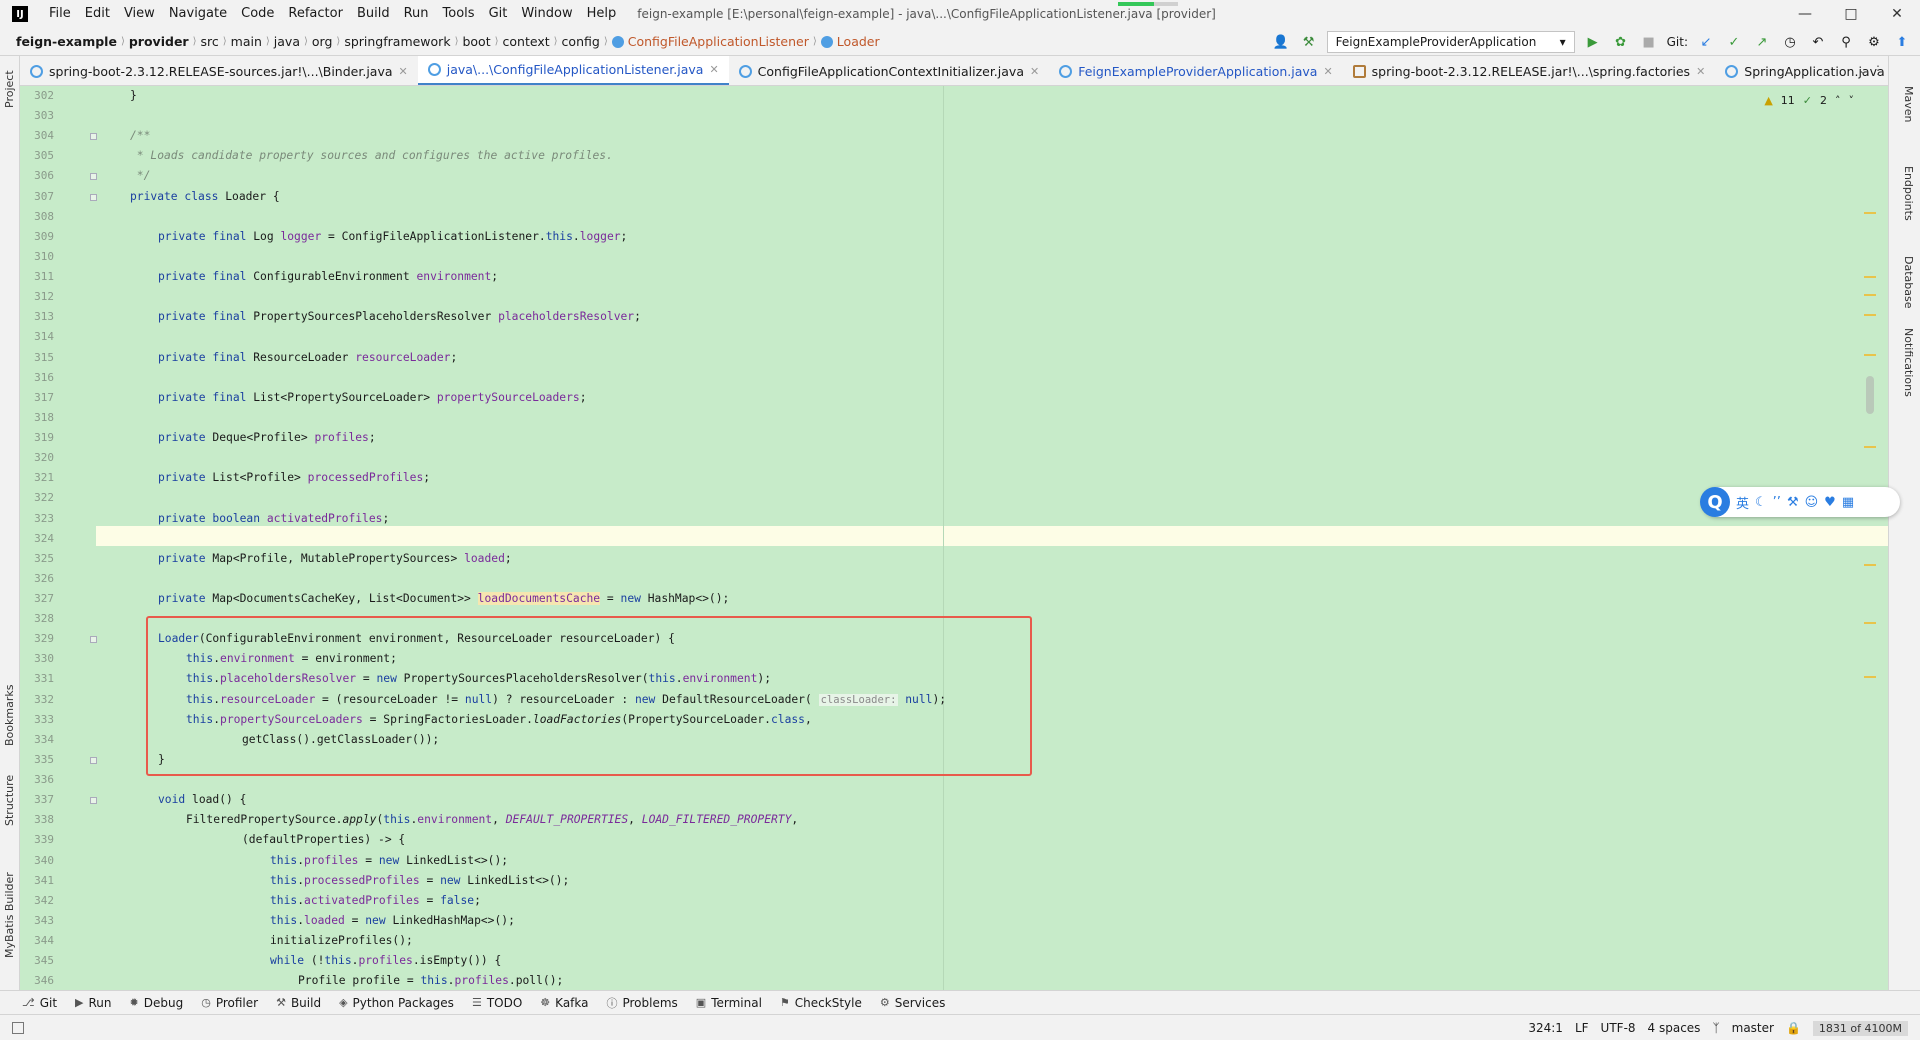 This screenshot has height=1040, width=1920. I want to click on line-number: 314, so click(39, 336).